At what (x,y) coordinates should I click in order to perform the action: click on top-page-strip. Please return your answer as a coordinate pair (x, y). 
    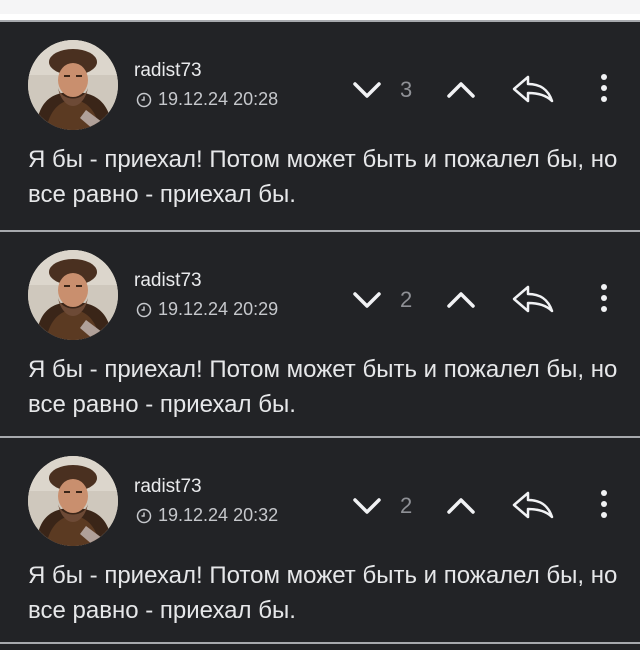
    Looking at the image, I should click on (320, 7).